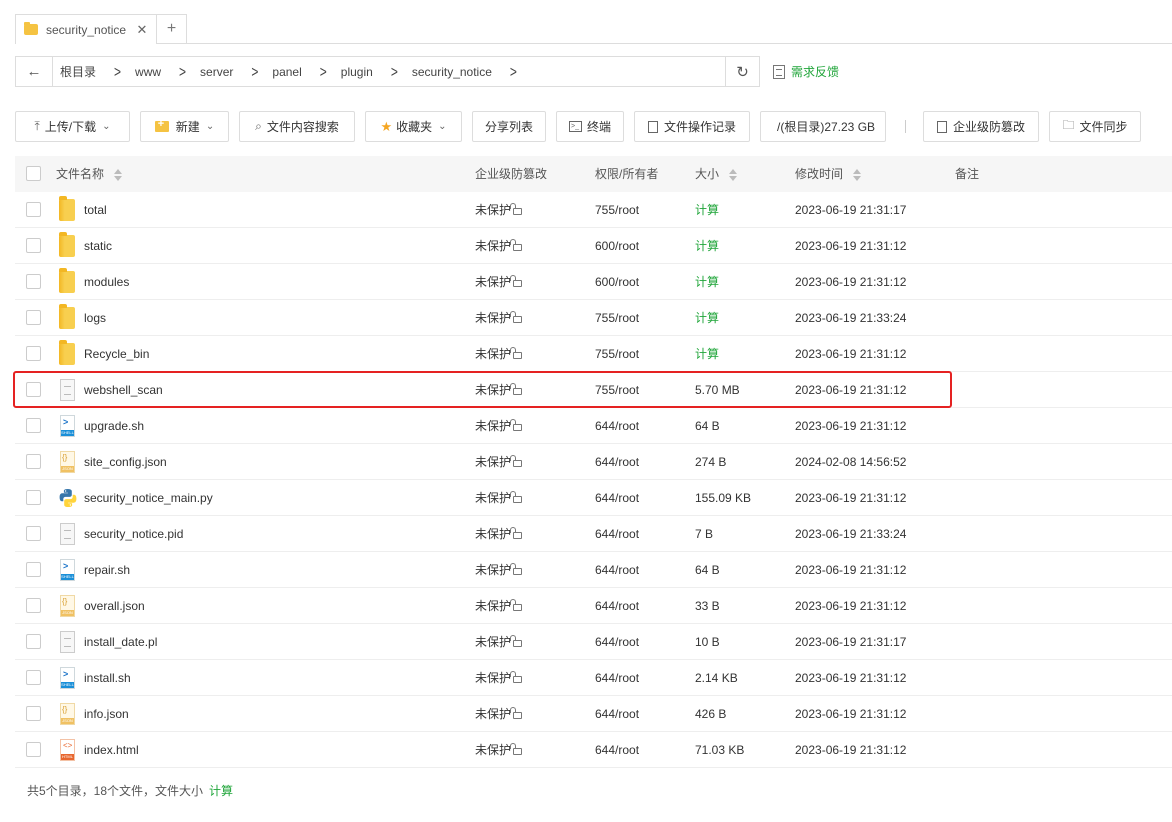  What do you see at coordinates (286, 72) in the screenshot?
I see `breadcrumb-item-panel: panel` at bounding box center [286, 72].